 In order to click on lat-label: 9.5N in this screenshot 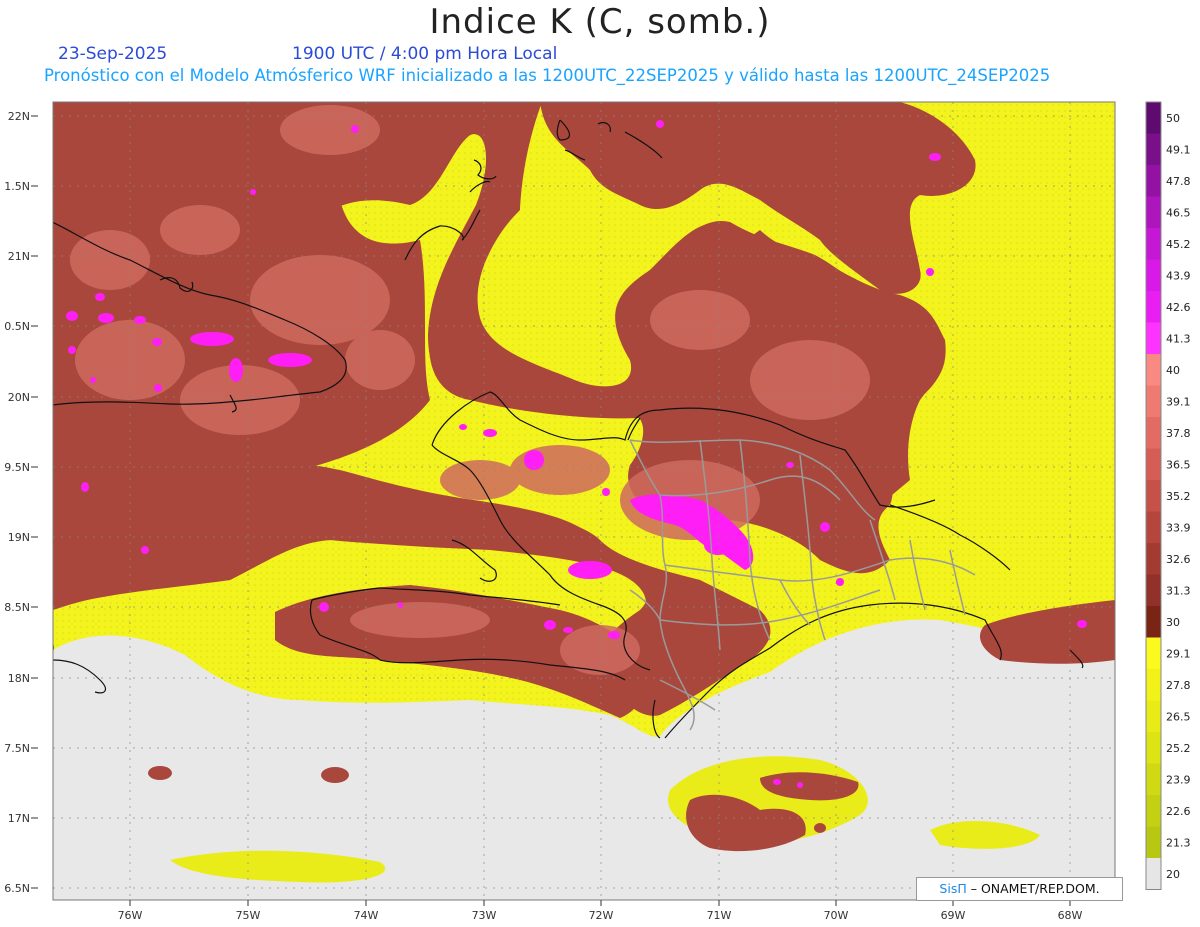, I will do `click(17, 467)`.